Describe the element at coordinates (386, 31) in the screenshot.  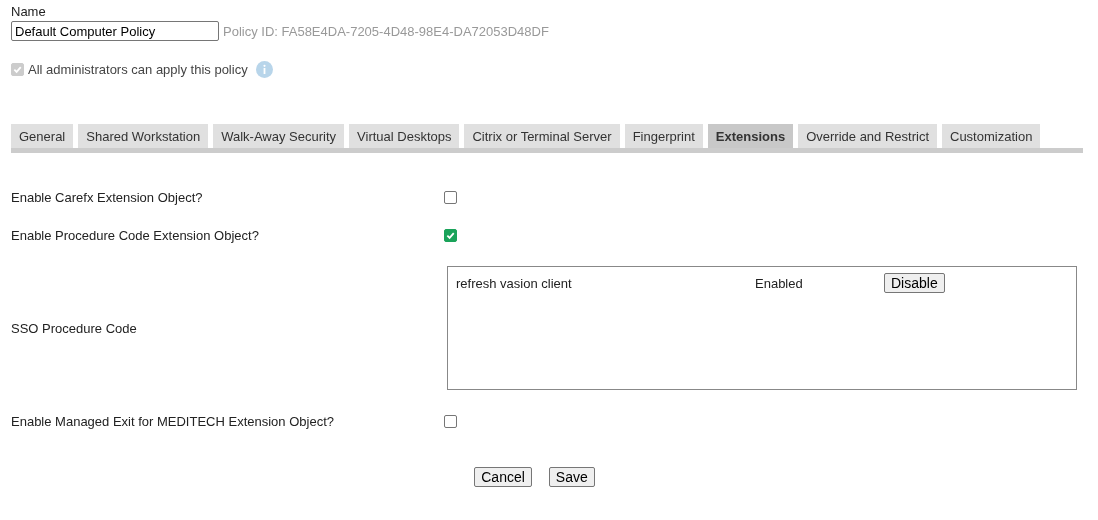
I see `policy-id: Policy ID: FA58E4DA-7205-4D48-98E4-DA72053D48DF` at that location.